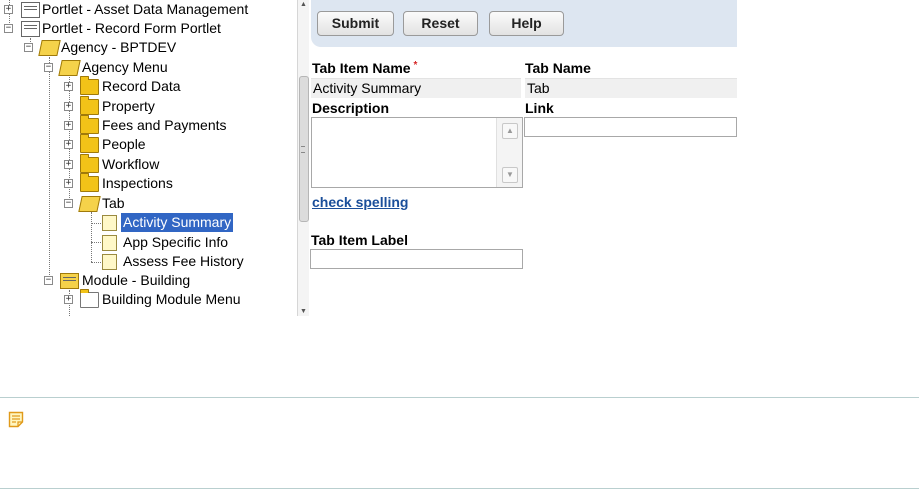  I want to click on scrollbar-grip-icon, so click(303, 149).